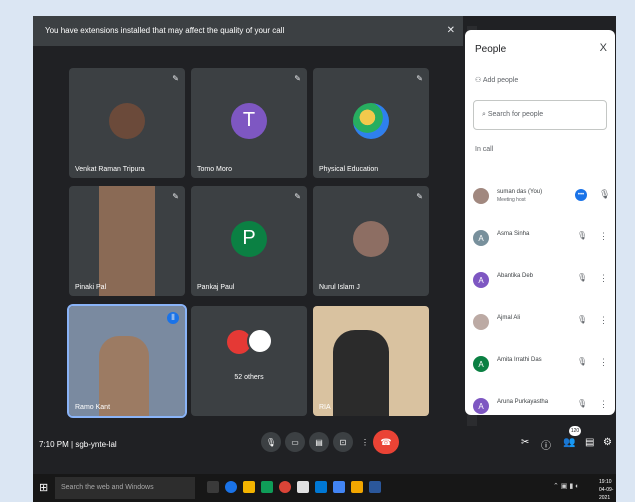 The width and height of the screenshot is (635, 502). Describe the element at coordinates (213, 487) in the screenshot. I see `task-view-icon` at that location.